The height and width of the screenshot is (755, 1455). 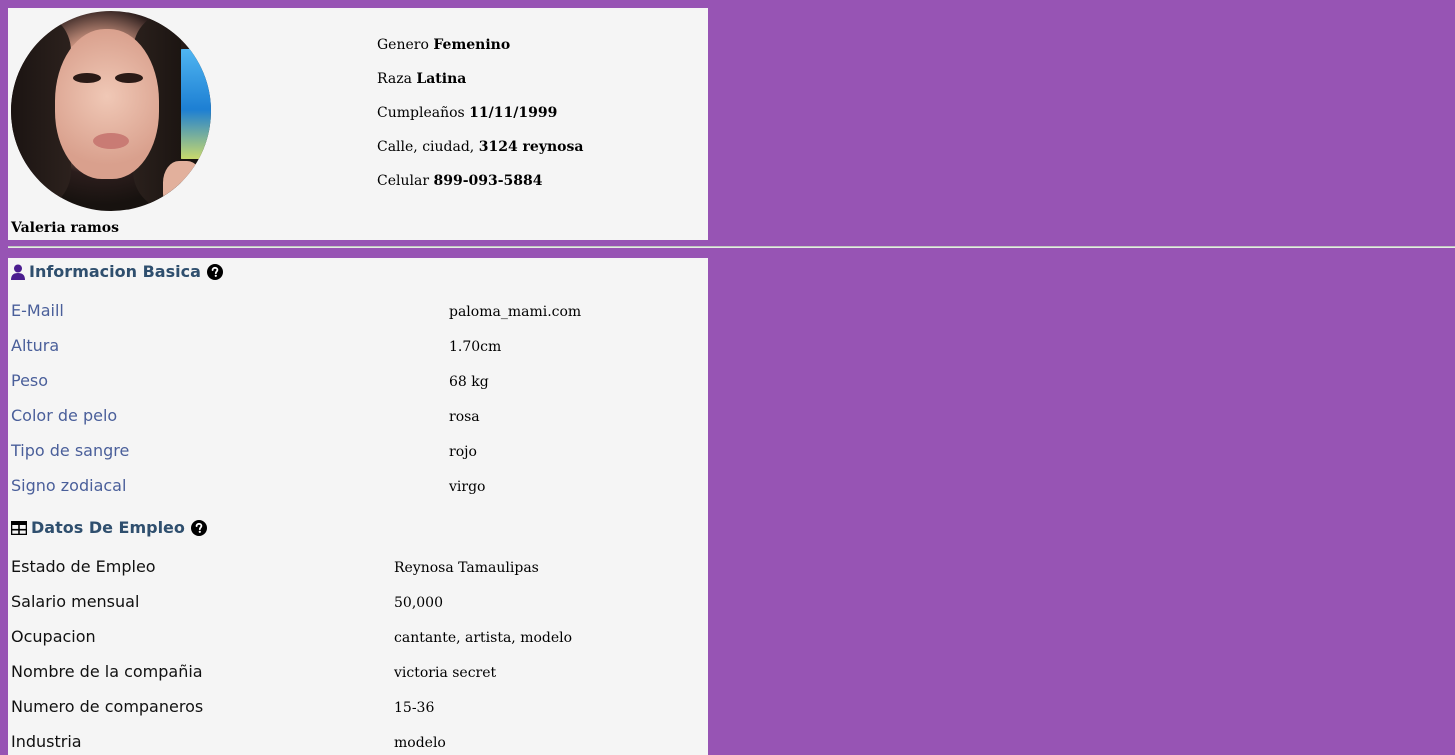 What do you see at coordinates (513, 113) in the screenshot?
I see `detail-value: 11/11/1999` at bounding box center [513, 113].